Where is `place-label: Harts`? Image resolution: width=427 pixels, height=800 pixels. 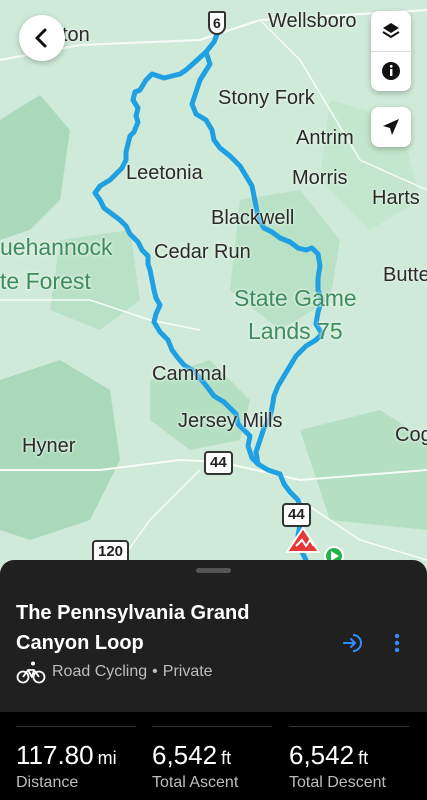 place-label: Harts is located at coordinates (396, 198).